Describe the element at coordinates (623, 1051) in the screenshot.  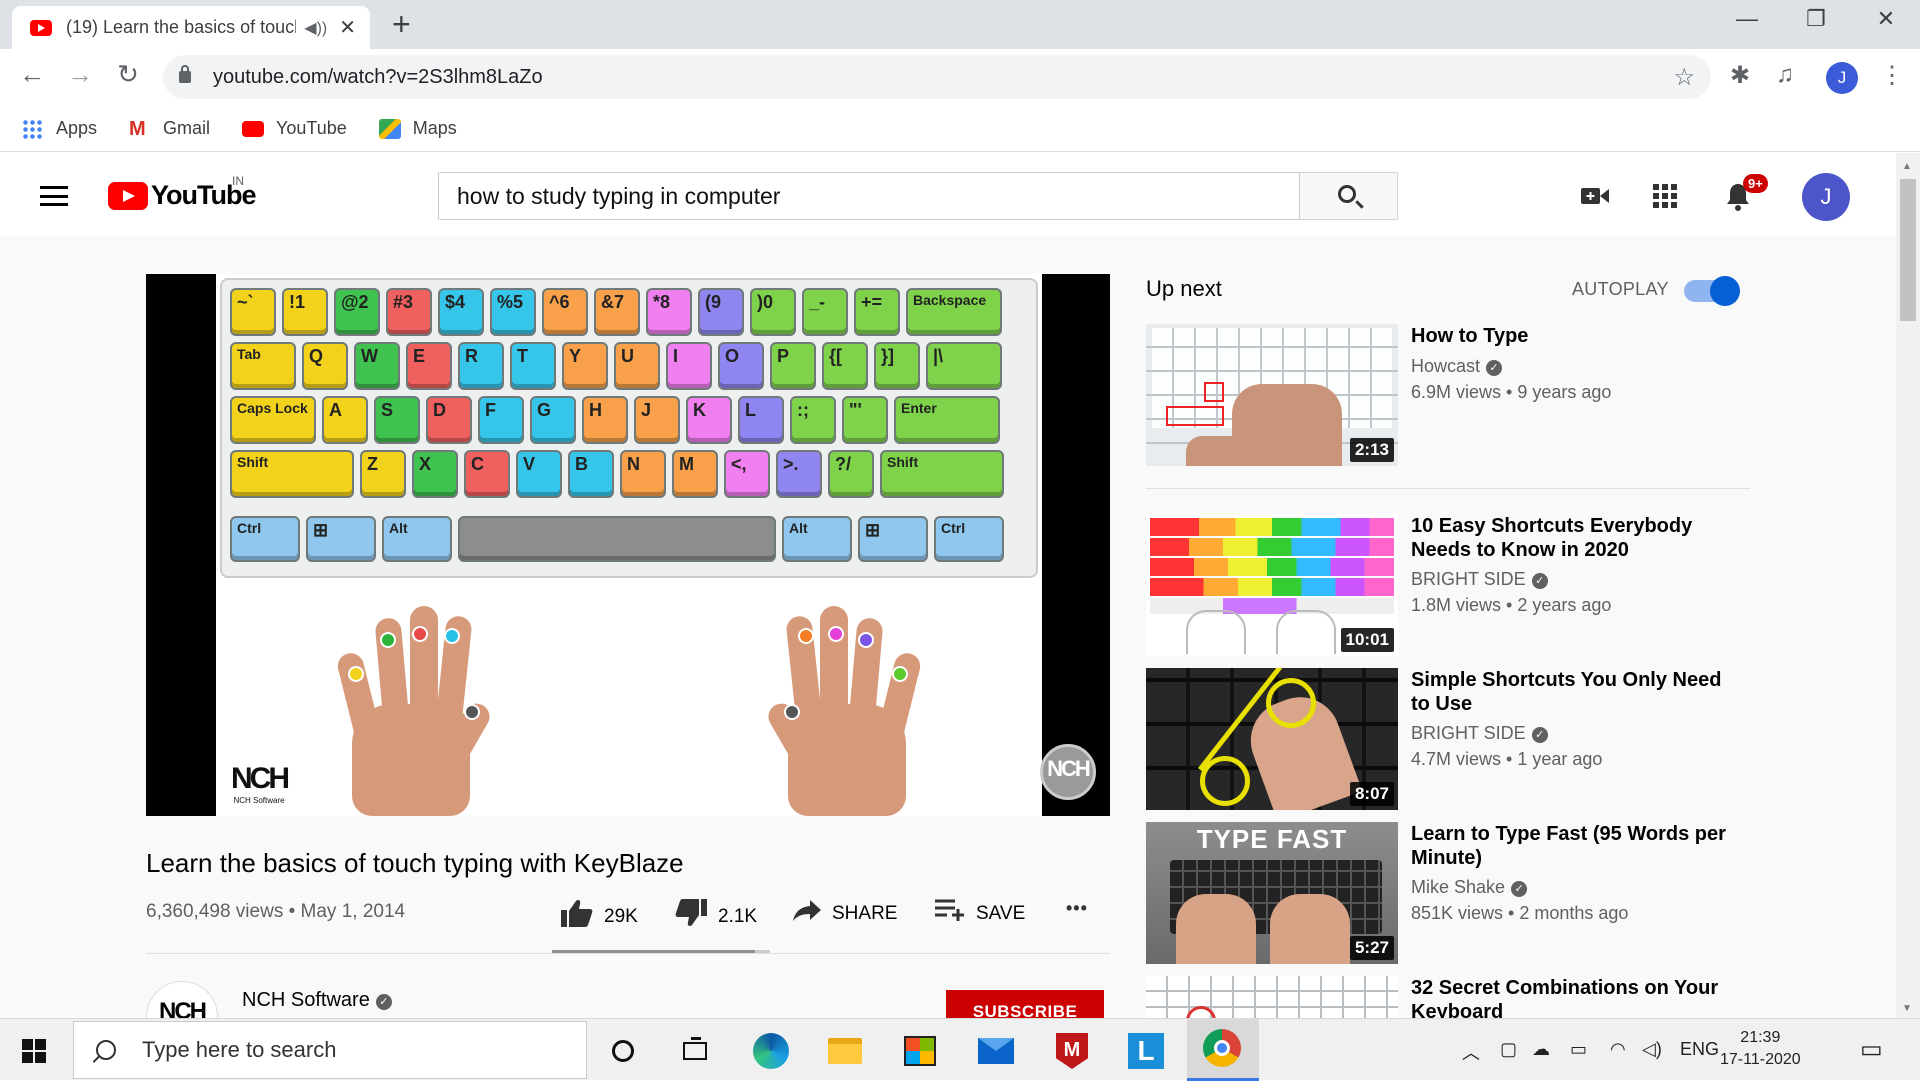
I see `cortana-icon` at that location.